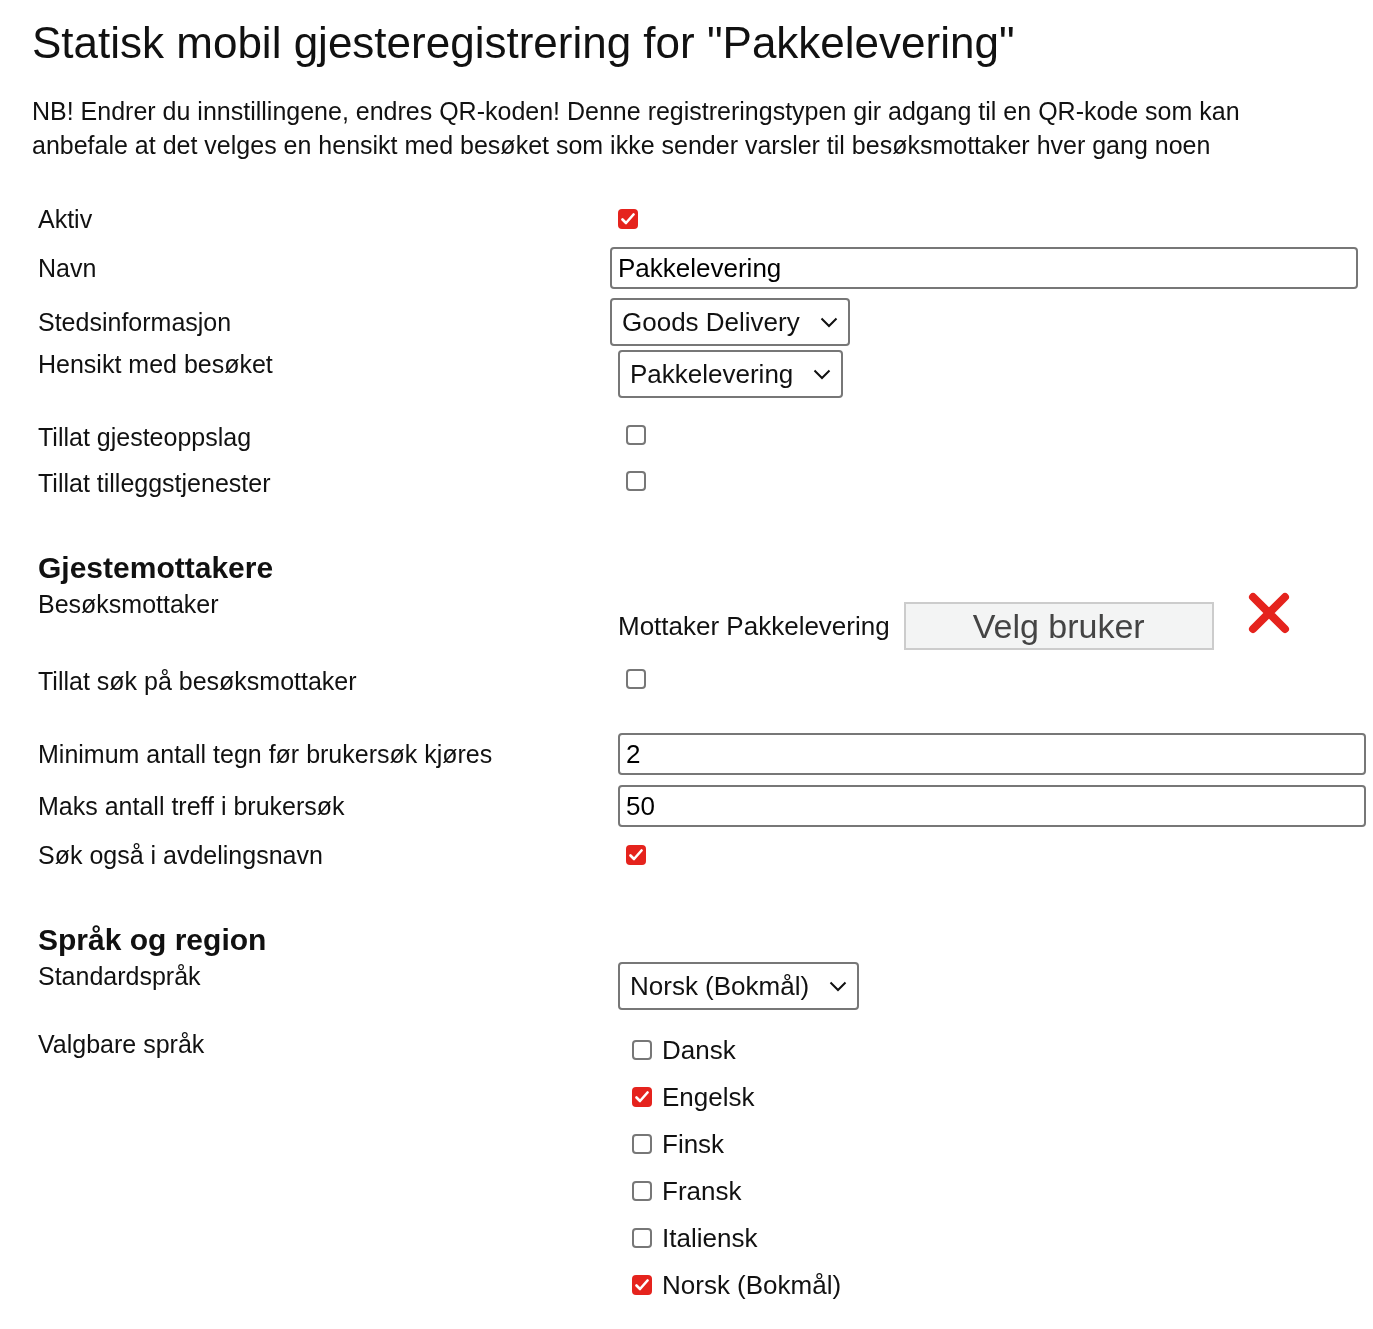  I want to click on page-title: Statisk mobil gjesteregistrering for "Pakkelevering", so click(524, 43).